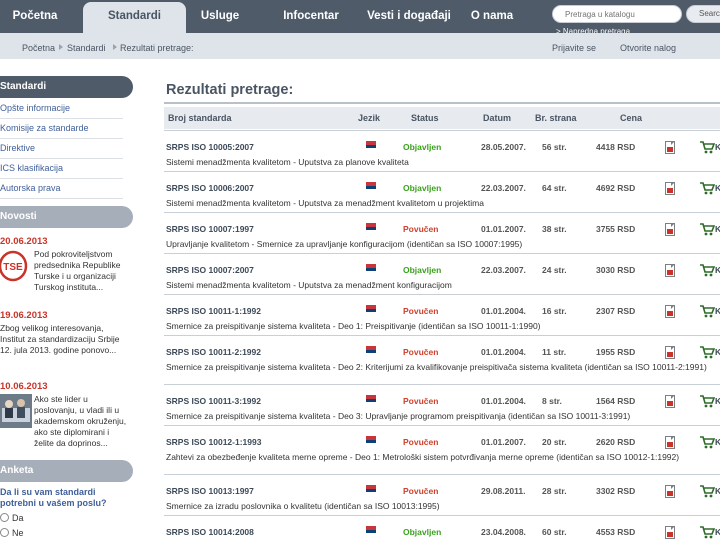  What do you see at coordinates (617, 14) in the screenshot?
I see `catalog-search-input` at bounding box center [617, 14].